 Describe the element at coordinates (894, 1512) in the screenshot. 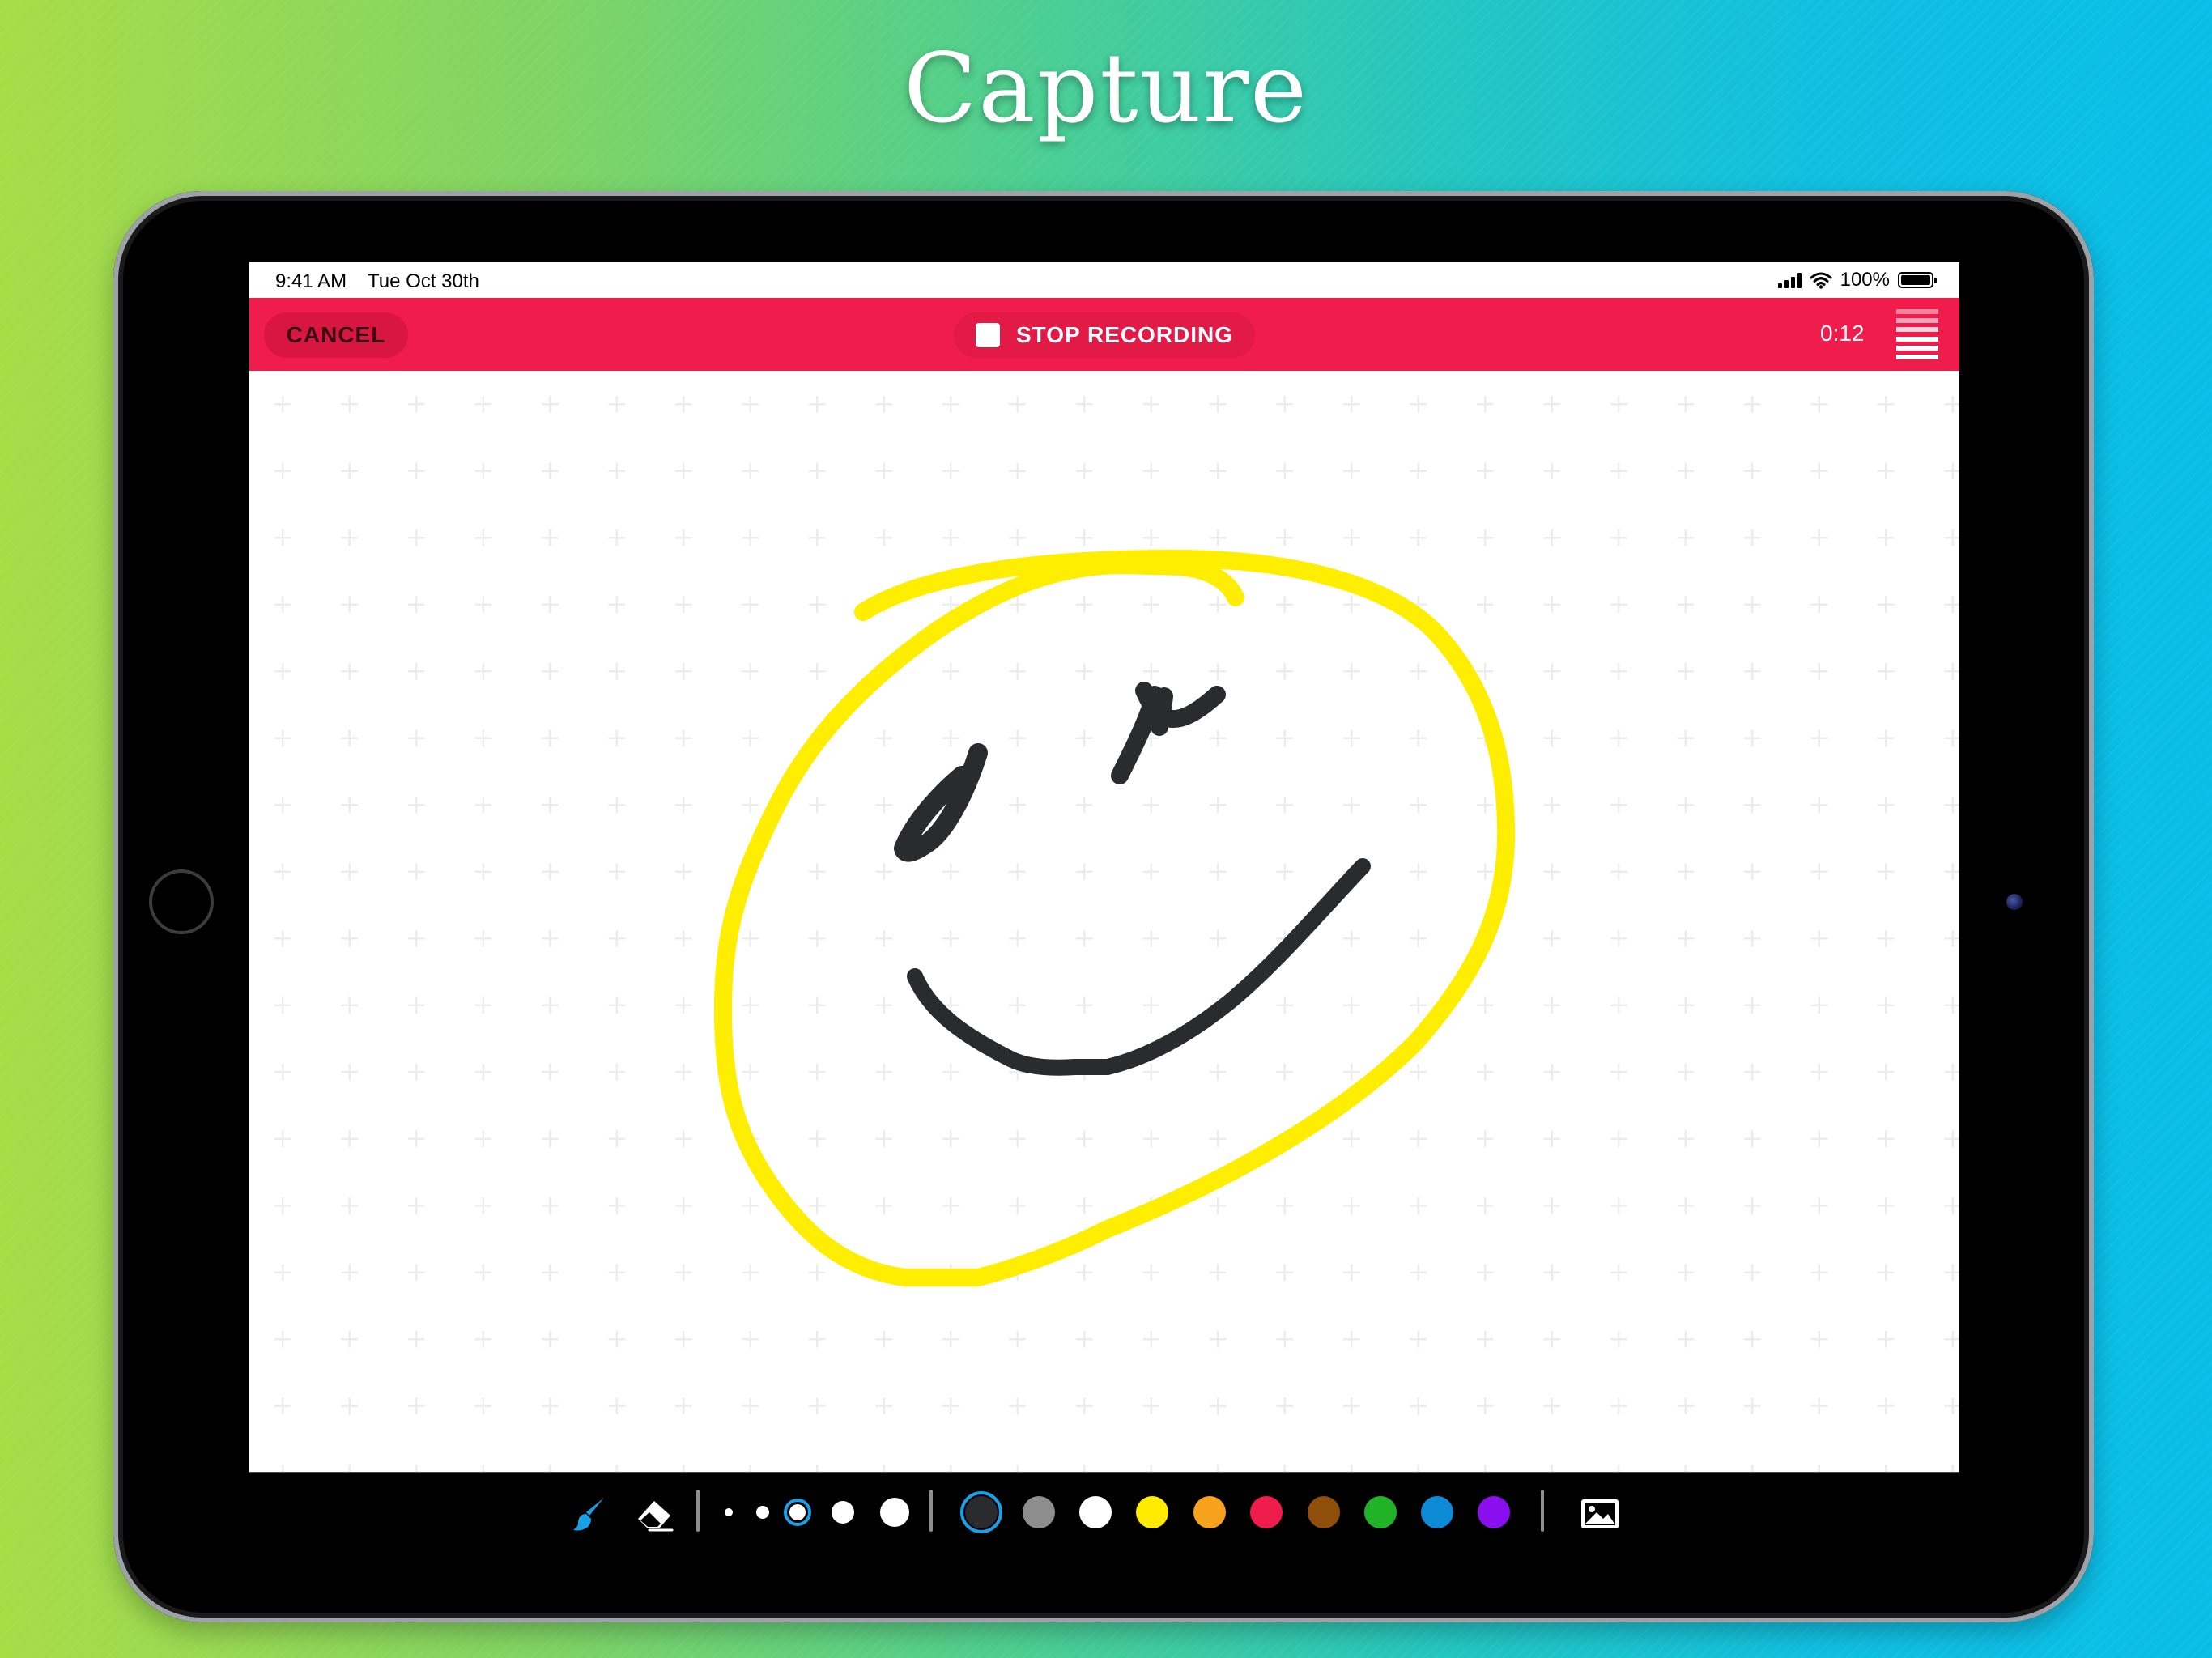

I see `brush-size-extra-large` at that location.